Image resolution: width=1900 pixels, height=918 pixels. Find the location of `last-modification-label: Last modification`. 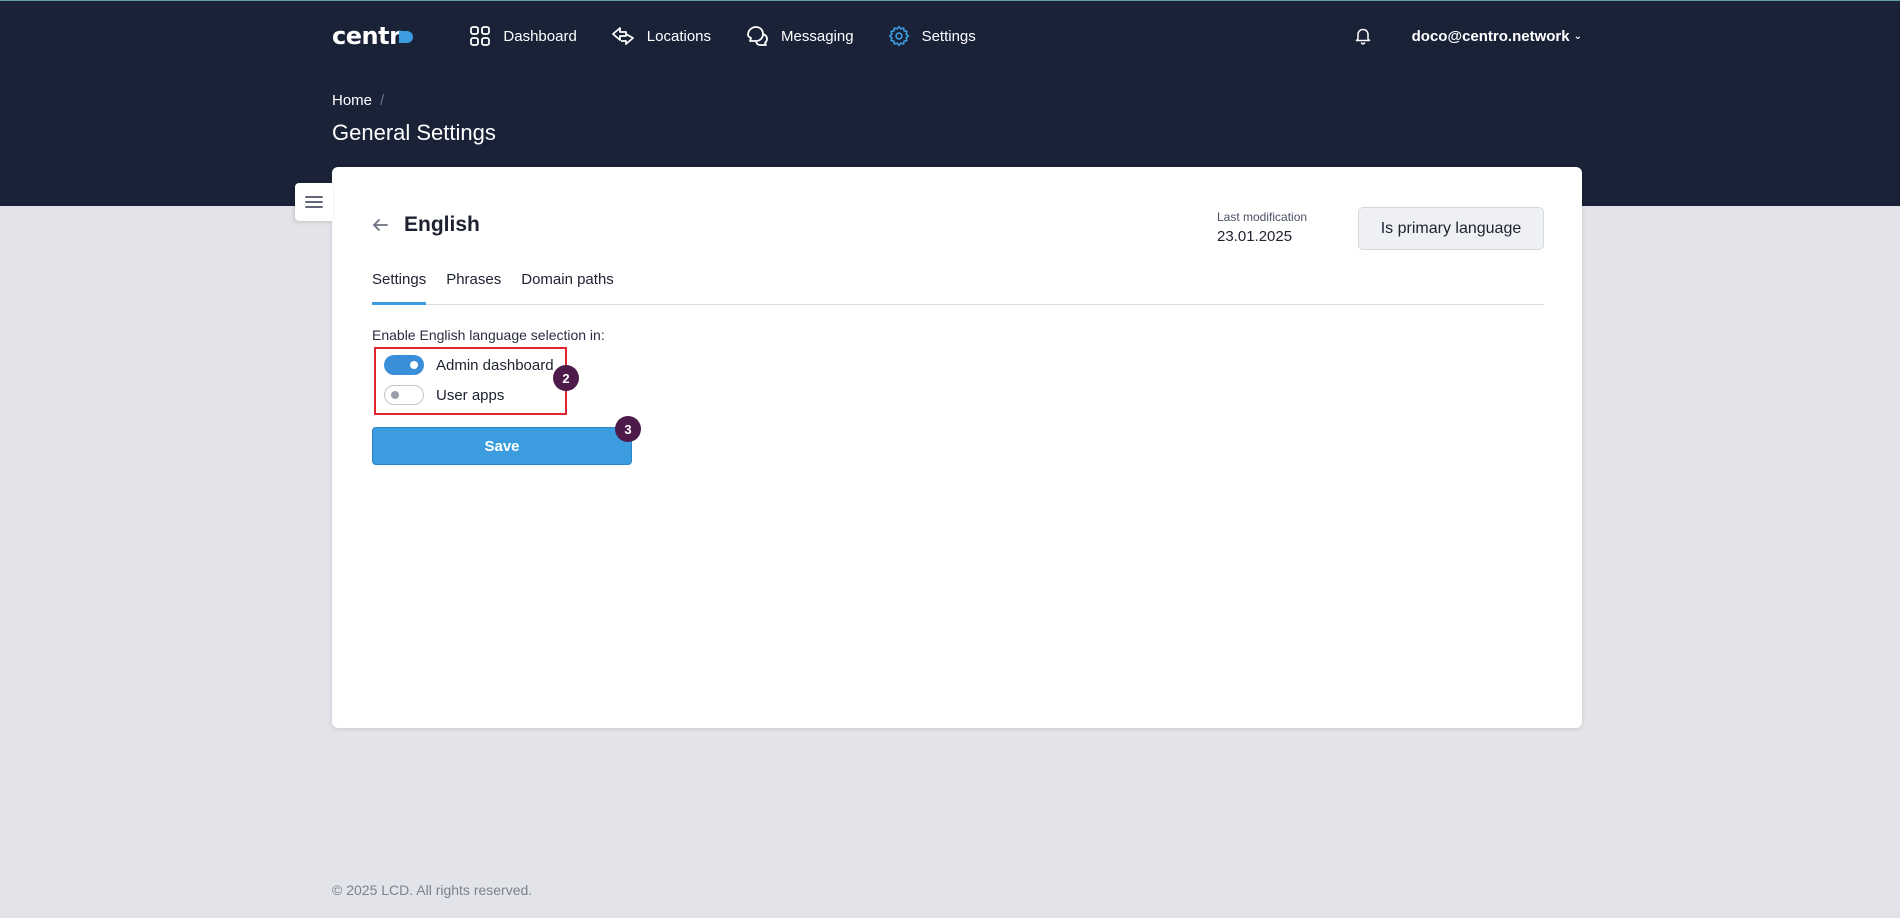

last-modification-label: Last modification is located at coordinates (1262, 217).